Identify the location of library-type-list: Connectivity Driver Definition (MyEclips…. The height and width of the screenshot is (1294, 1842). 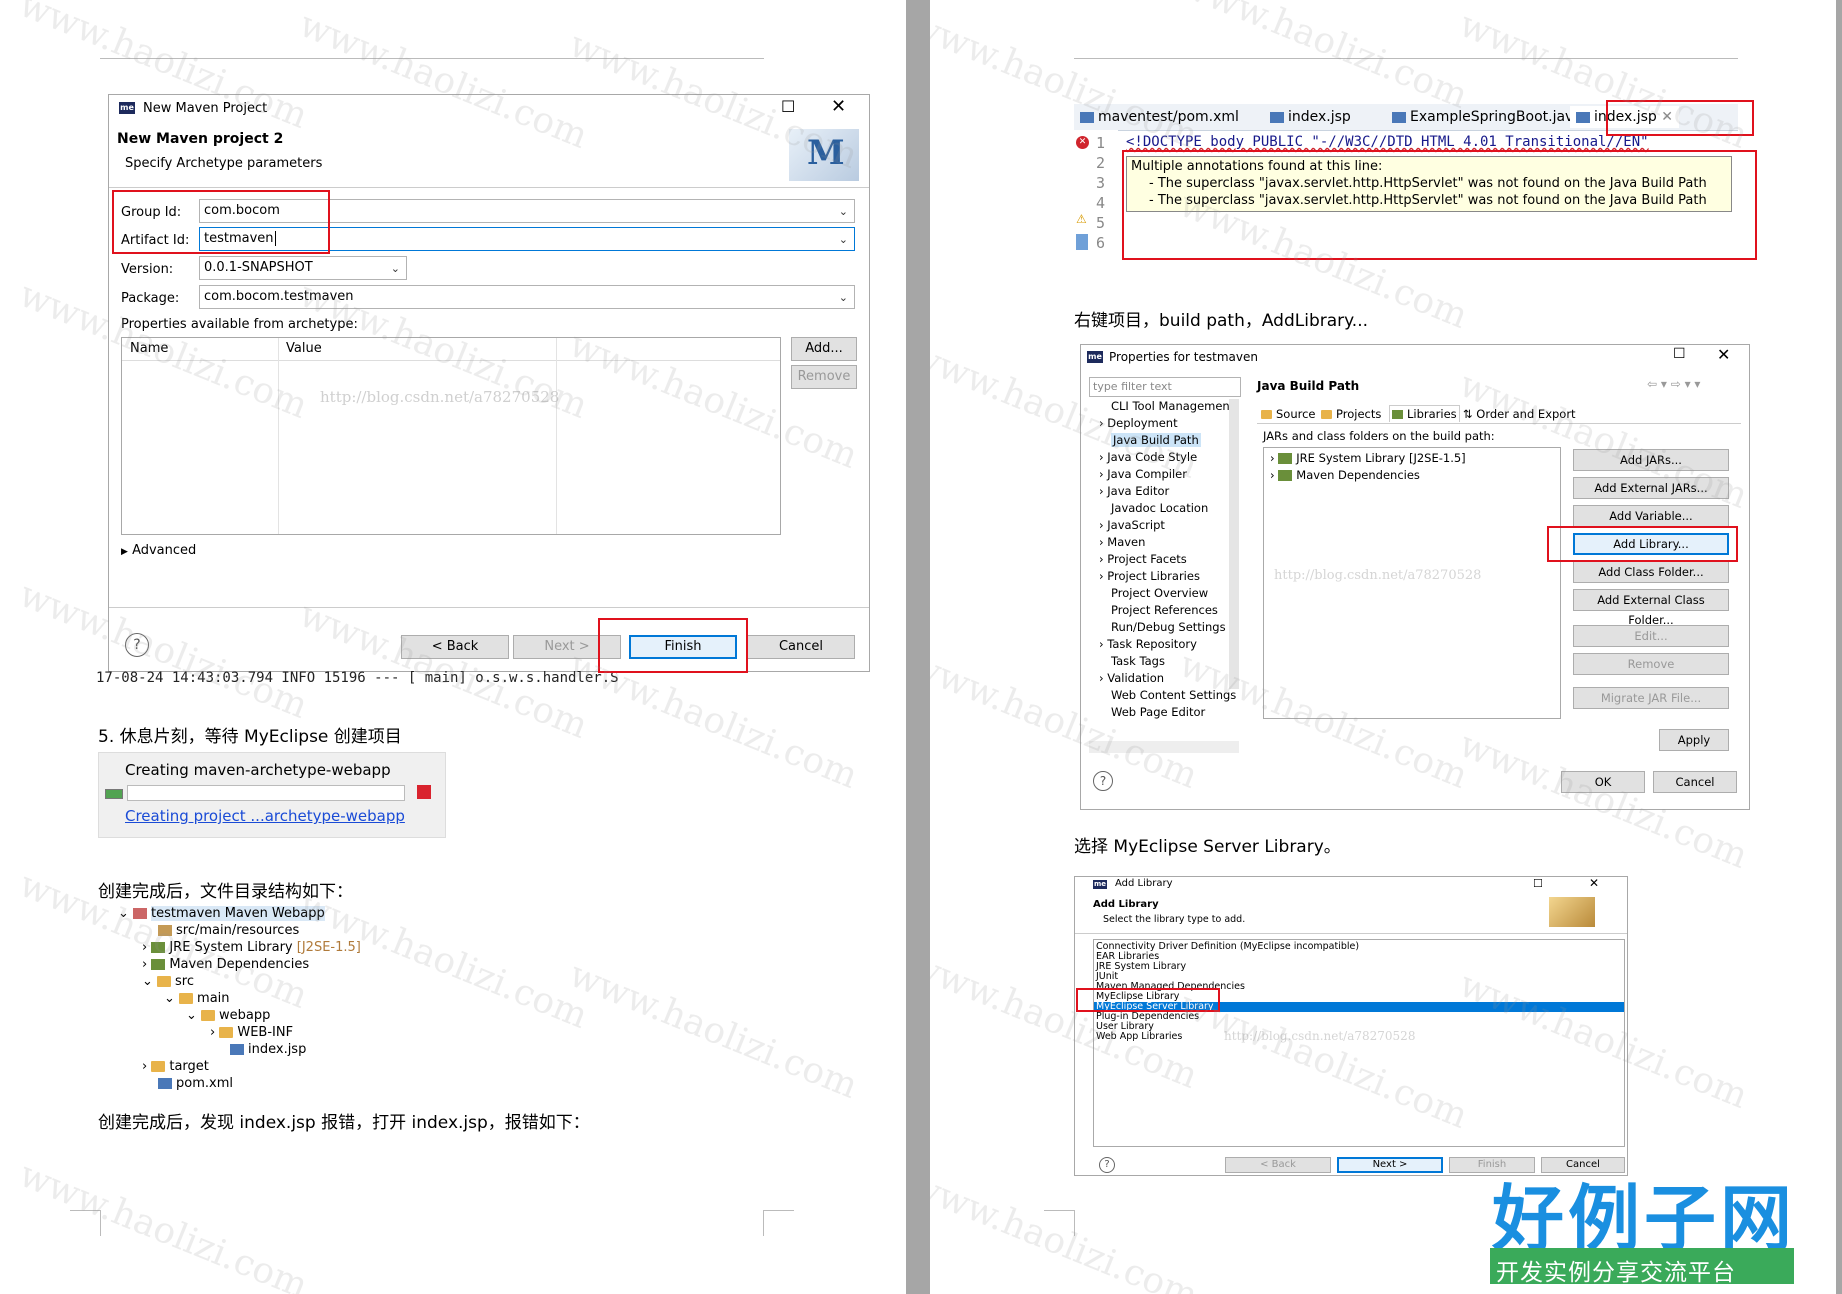
(1359, 1043).